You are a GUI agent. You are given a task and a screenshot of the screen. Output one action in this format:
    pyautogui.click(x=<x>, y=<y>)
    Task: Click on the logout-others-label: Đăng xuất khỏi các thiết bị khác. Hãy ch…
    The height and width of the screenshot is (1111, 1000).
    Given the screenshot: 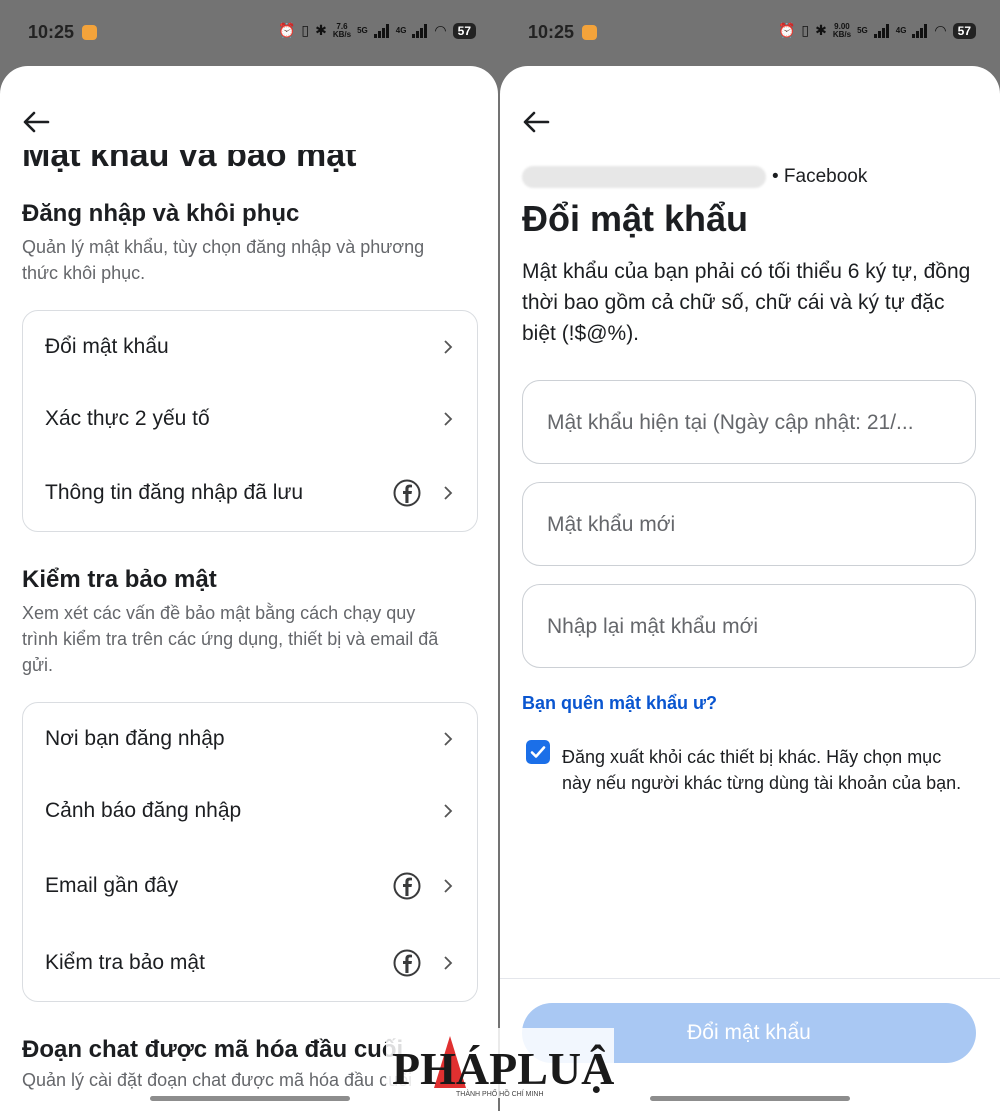 What is the action you would take?
    pyautogui.click(x=762, y=770)
    